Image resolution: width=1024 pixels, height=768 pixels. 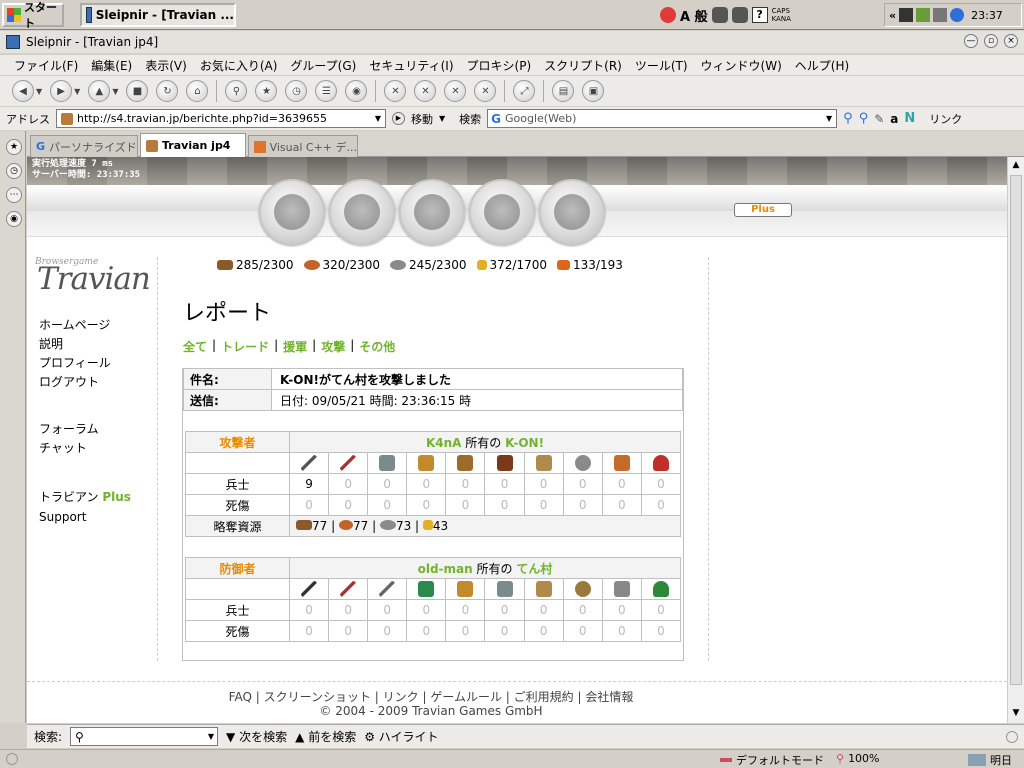 I want to click on tile-icon: ▤, so click(x=563, y=91).